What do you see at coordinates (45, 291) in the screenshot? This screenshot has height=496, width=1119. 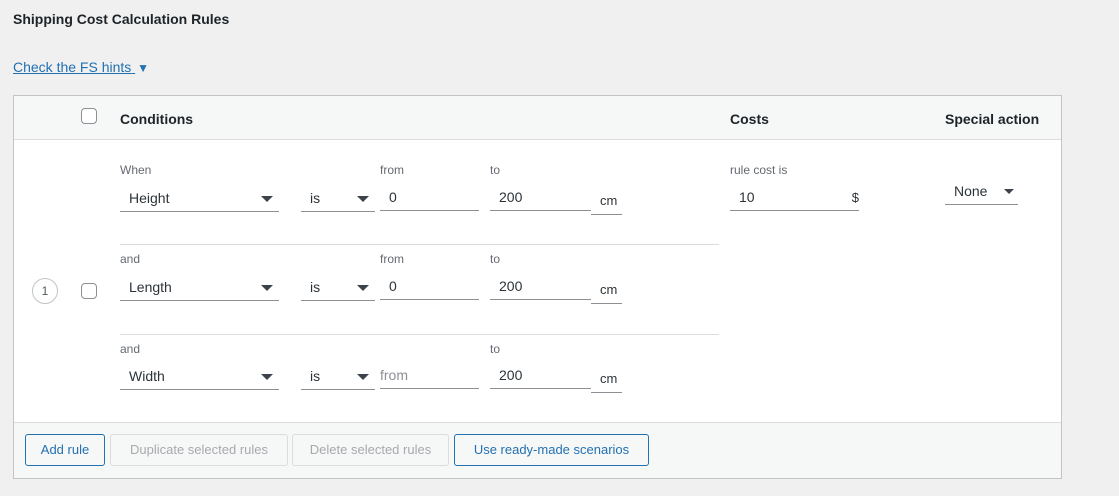 I see `rule-number-badge: 1` at bounding box center [45, 291].